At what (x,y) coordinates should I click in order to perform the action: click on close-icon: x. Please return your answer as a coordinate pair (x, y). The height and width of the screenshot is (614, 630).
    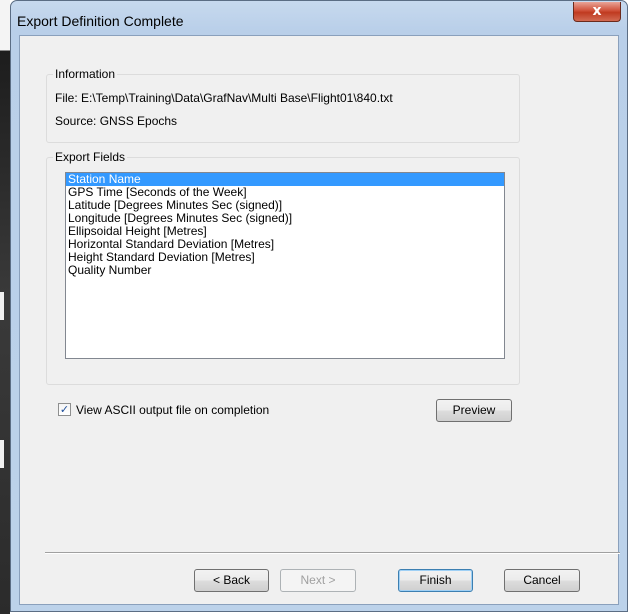
    Looking at the image, I should click on (597, 11).